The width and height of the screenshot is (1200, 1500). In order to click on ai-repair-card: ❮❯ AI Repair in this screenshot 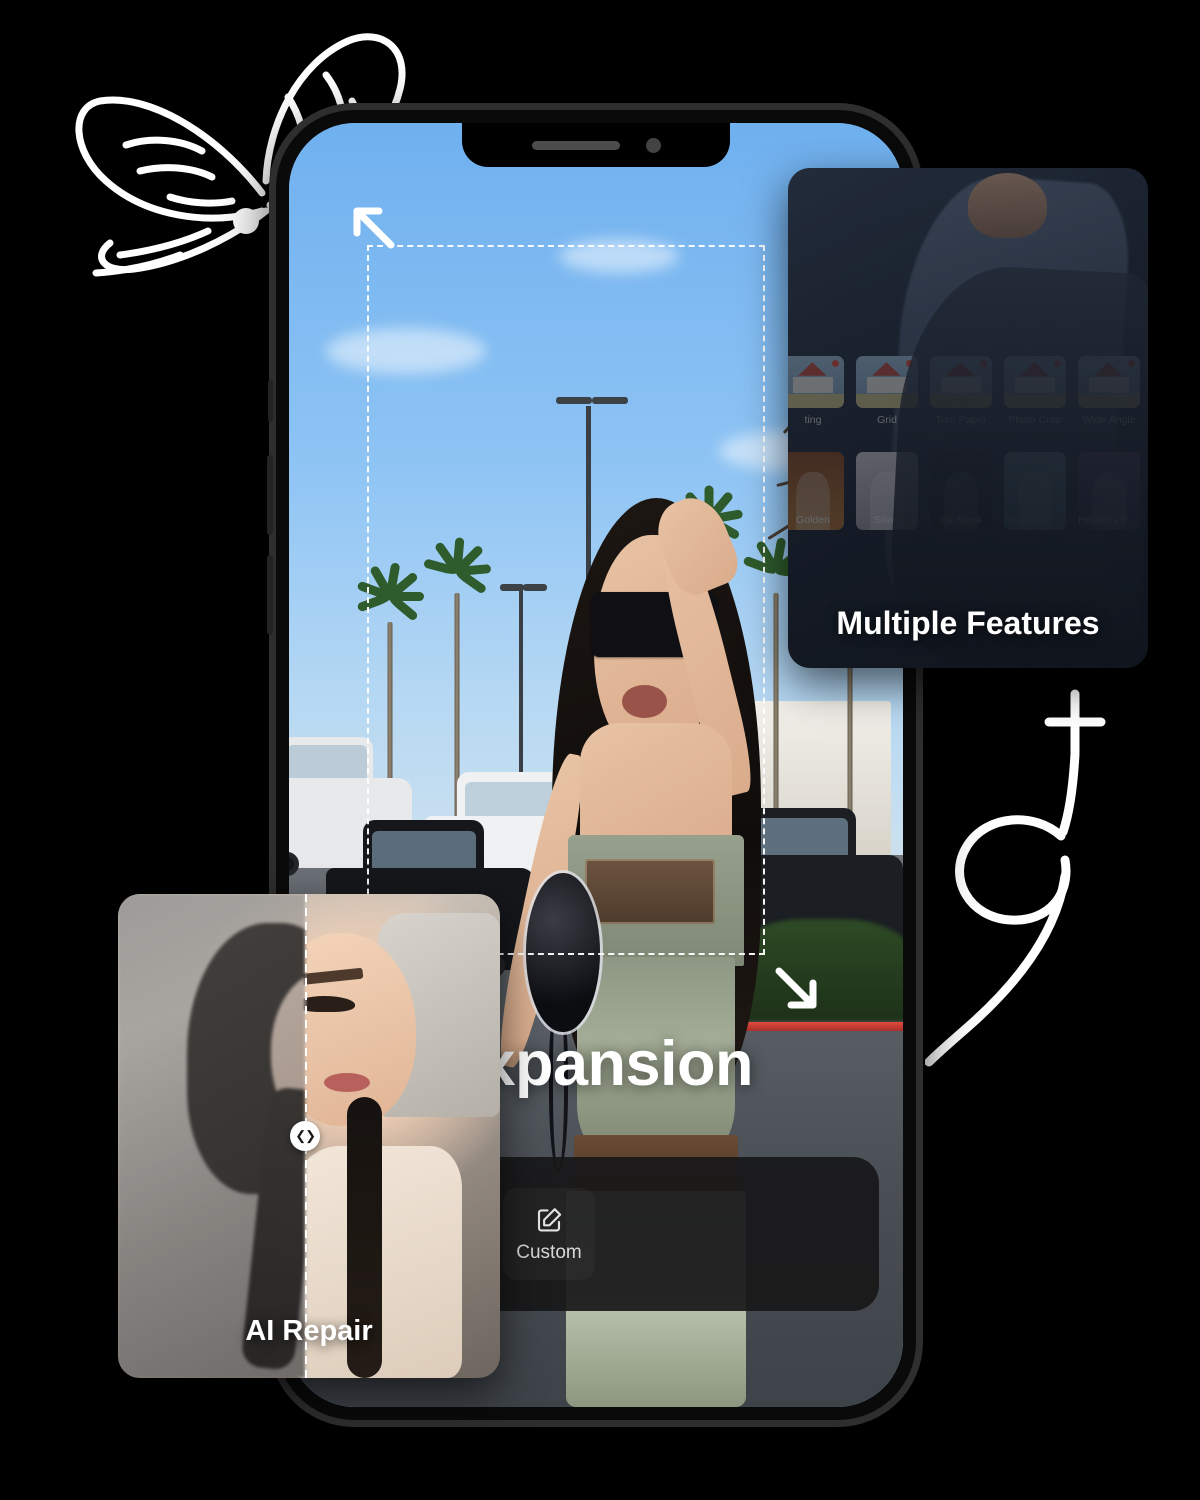, I will do `click(309, 1136)`.